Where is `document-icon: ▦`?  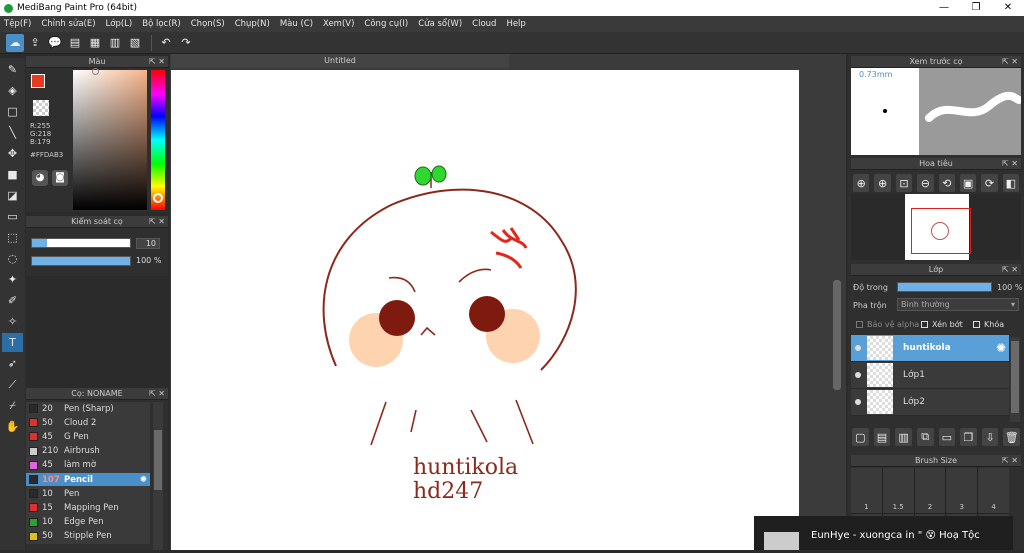 document-icon: ▦ is located at coordinates (95, 43).